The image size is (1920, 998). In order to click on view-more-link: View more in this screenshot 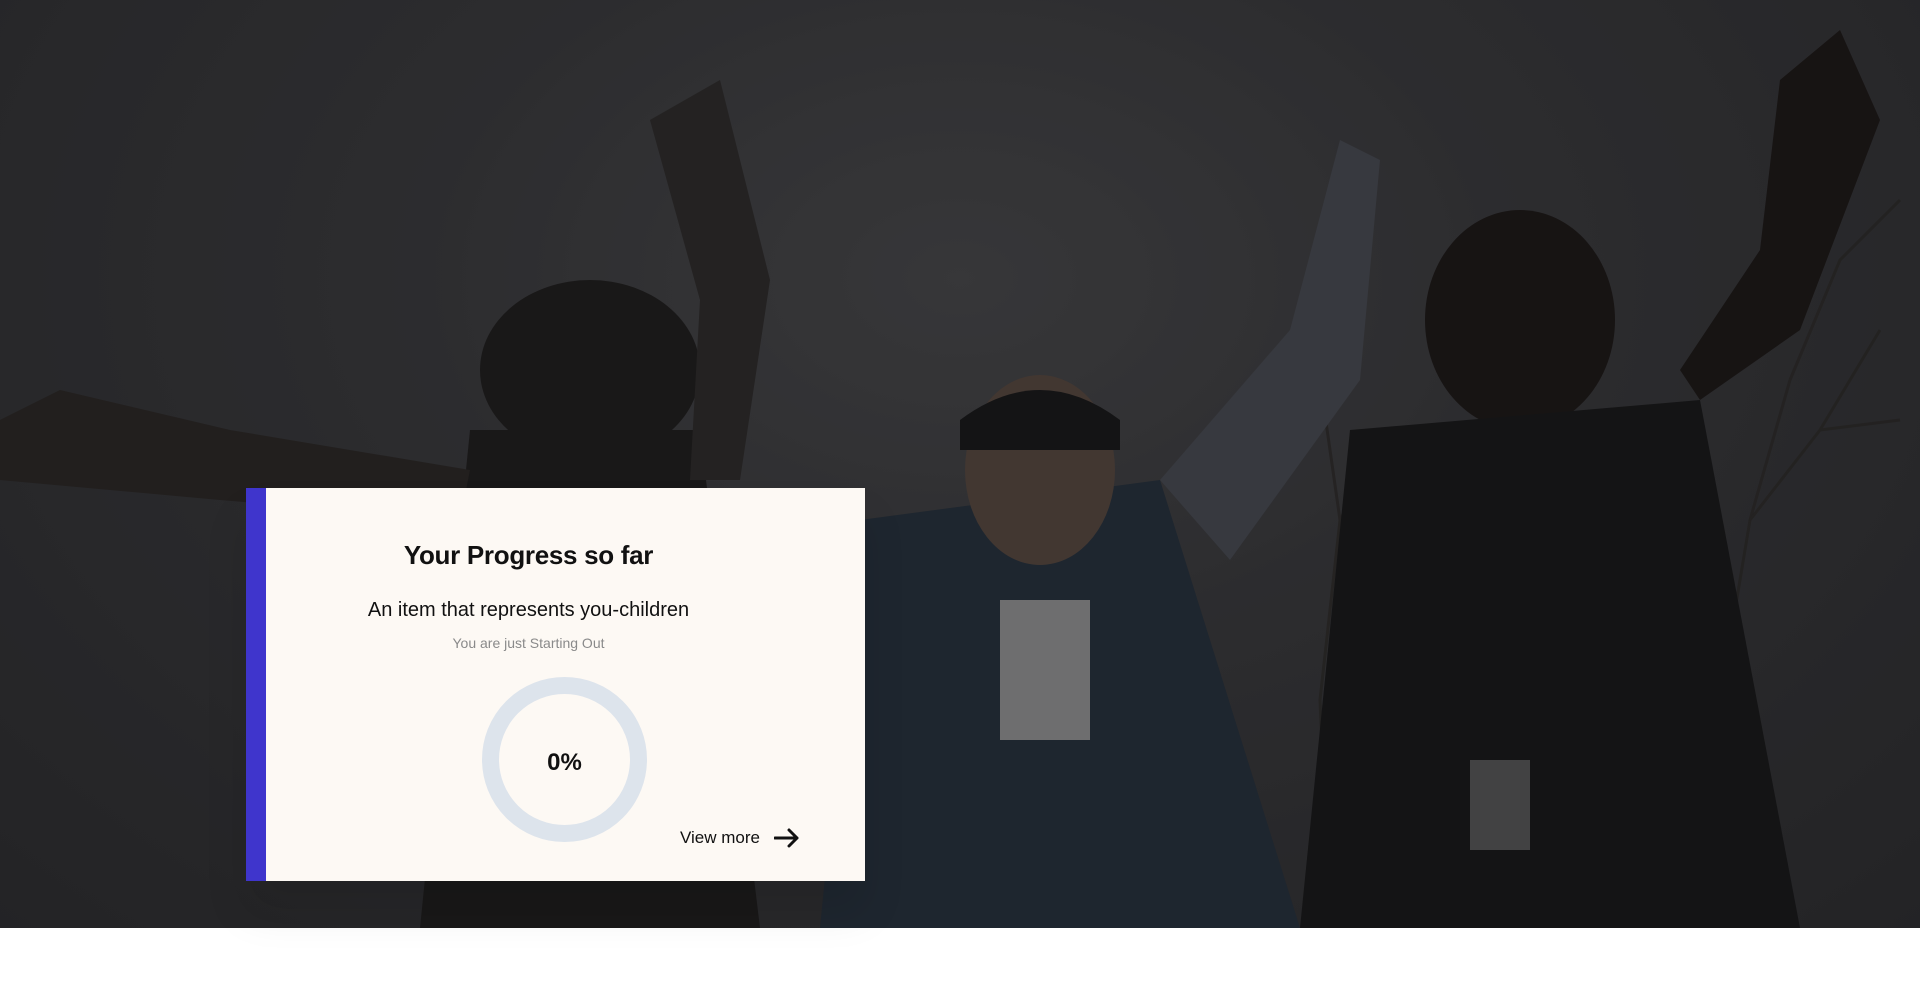, I will do `click(740, 838)`.